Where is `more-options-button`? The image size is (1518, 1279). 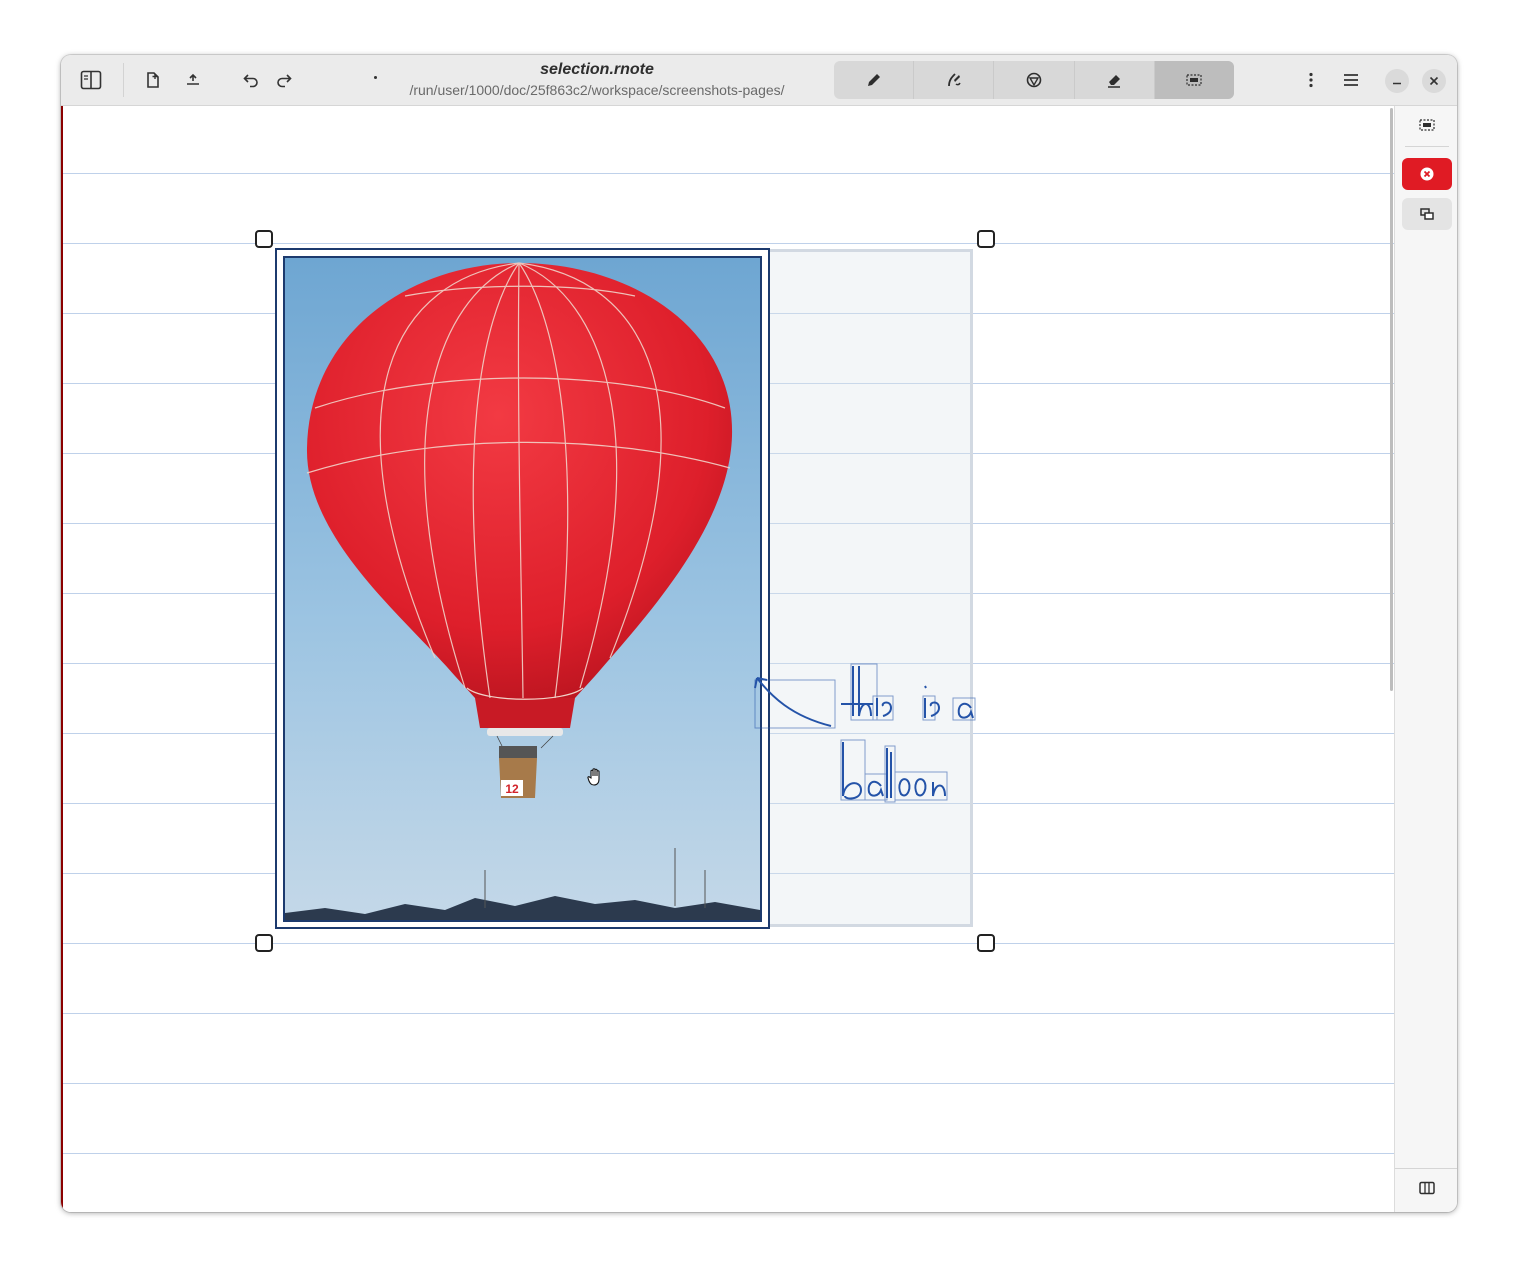 more-options-button is located at coordinates (1311, 80).